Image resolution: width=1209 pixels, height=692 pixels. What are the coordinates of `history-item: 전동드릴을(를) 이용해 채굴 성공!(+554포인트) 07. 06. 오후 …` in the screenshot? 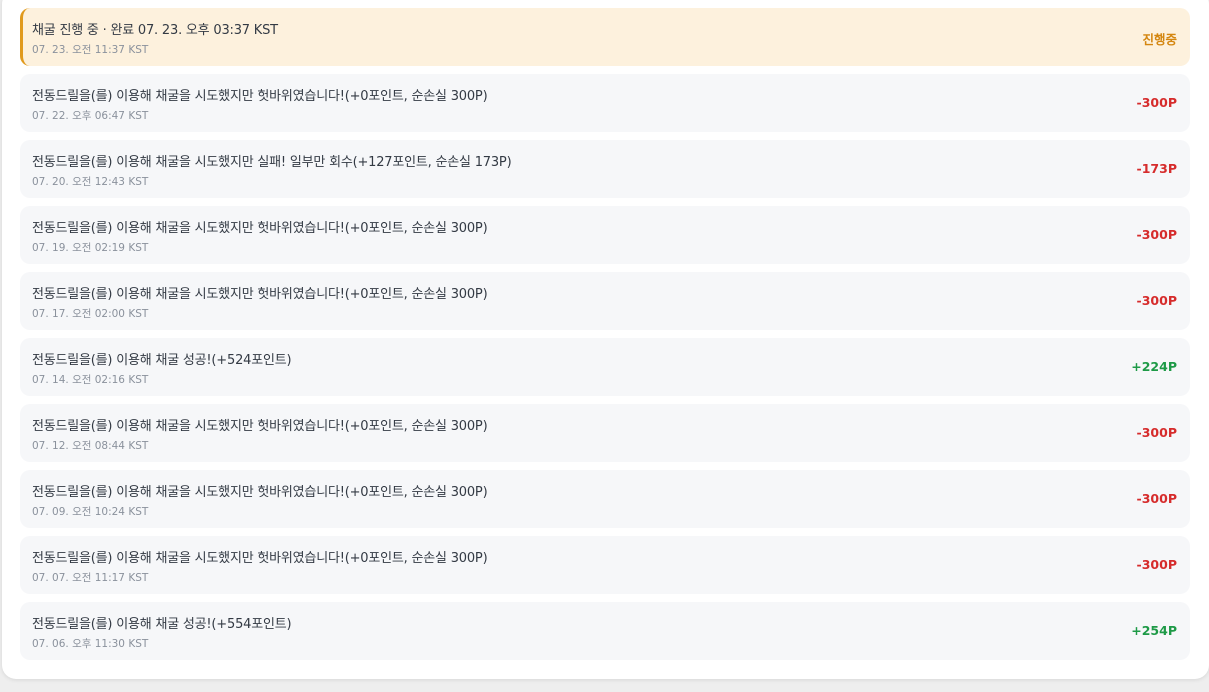 It's located at (605, 631).